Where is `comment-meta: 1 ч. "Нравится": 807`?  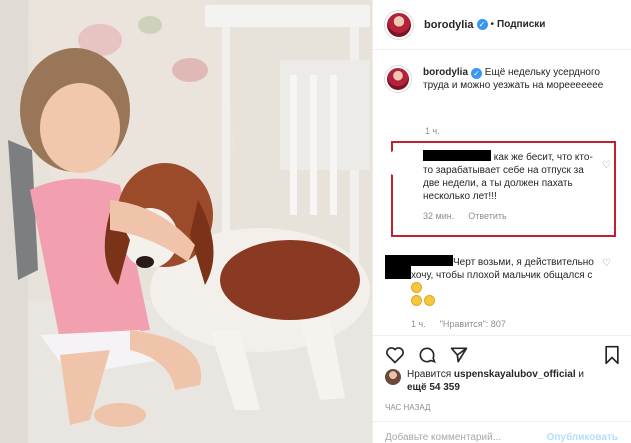 comment-meta: 1 ч. "Нравится": 807 is located at coordinates (506, 324).